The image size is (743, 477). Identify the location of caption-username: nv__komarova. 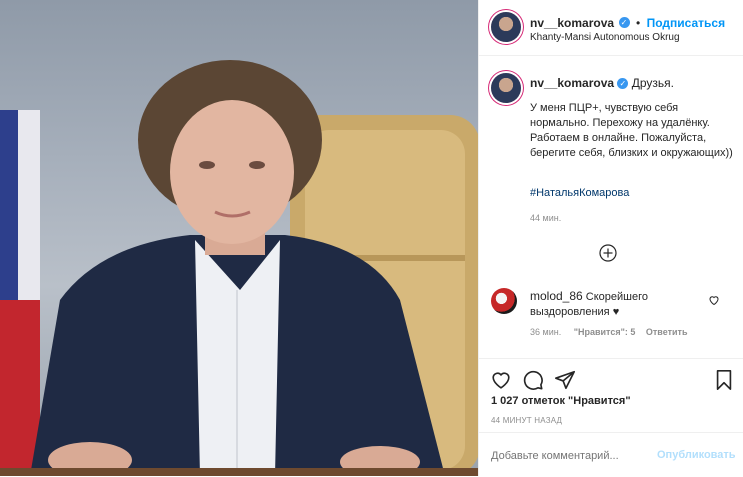
(572, 83).